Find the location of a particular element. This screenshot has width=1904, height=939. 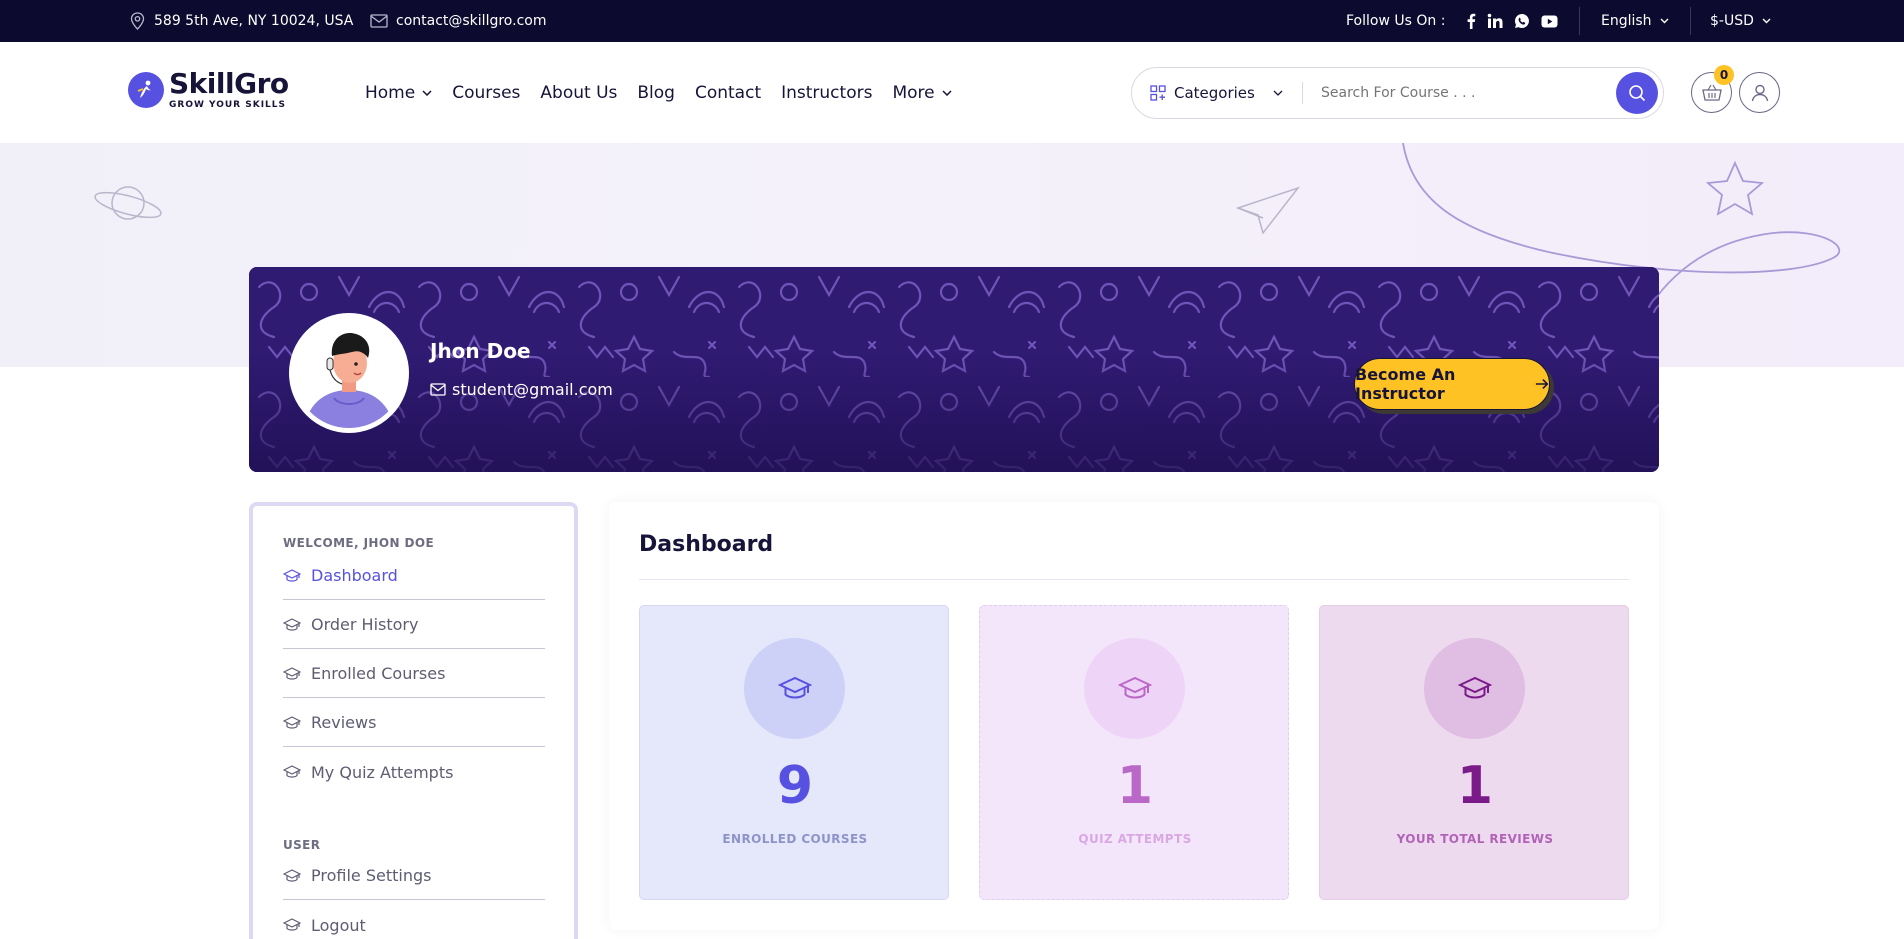

logo: SkillGro GROW YOUR SKILLS is located at coordinates (208, 90).